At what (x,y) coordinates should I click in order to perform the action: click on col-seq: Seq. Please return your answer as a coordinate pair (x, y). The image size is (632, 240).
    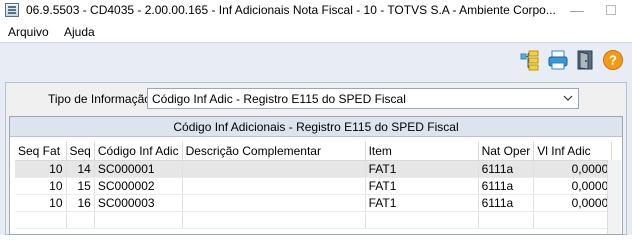
    Looking at the image, I should click on (80, 151).